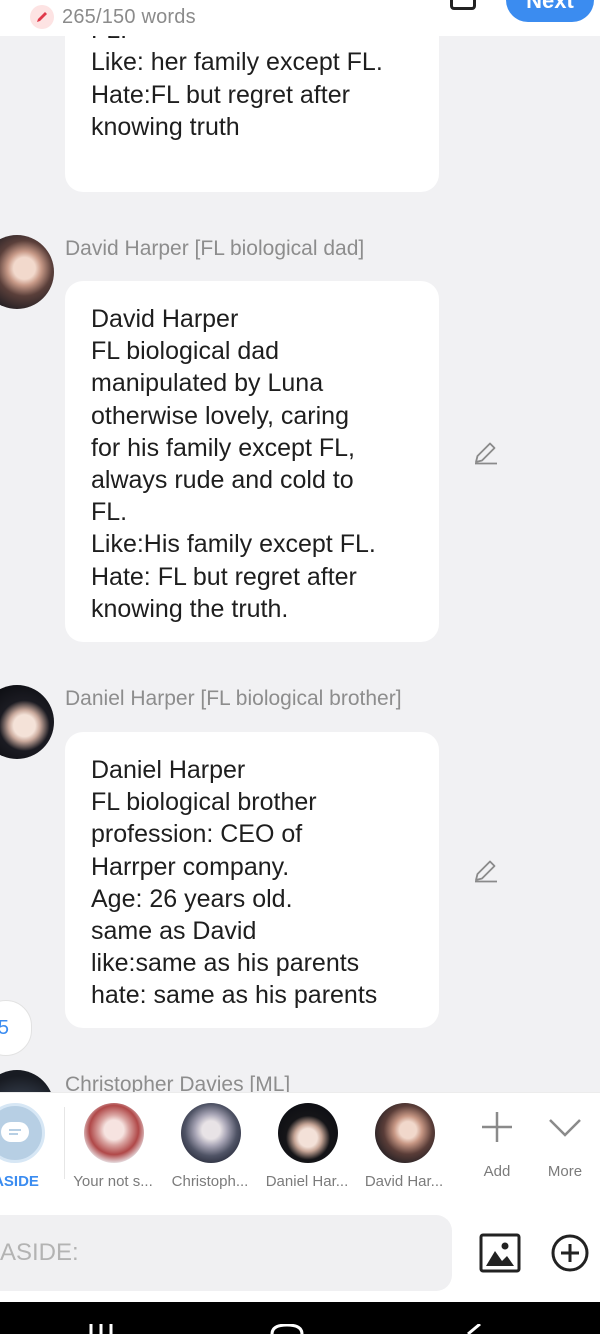 The width and height of the screenshot is (600, 1334). I want to click on aside-chat-icon, so click(22, 1133).